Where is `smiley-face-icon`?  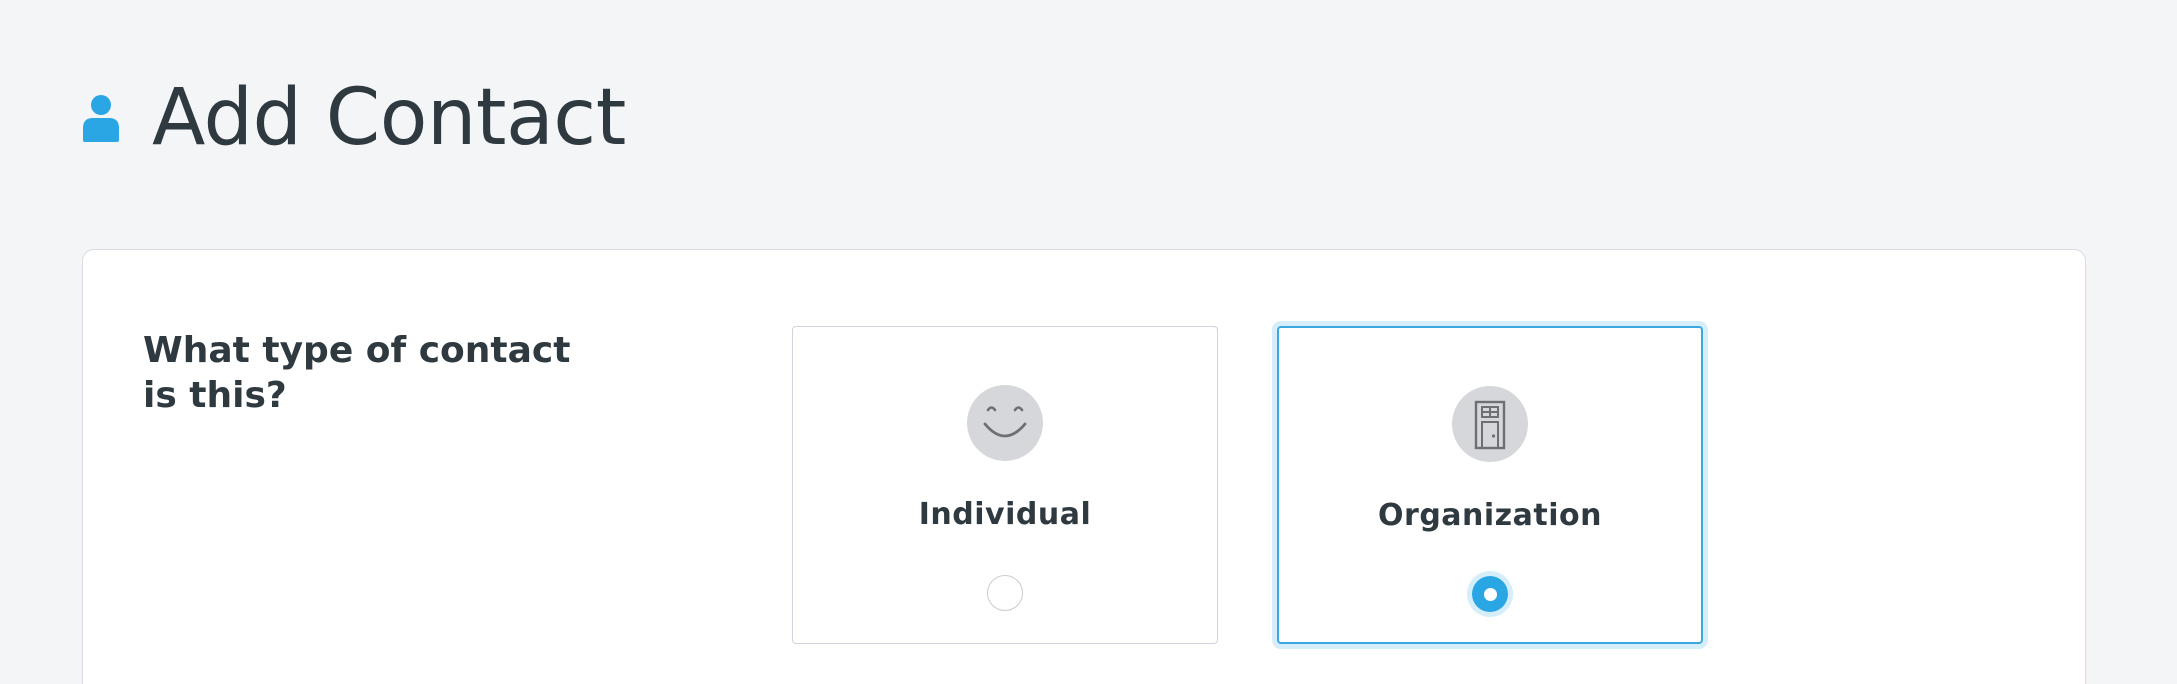 smiley-face-icon is located at coordinates (1005, 423).